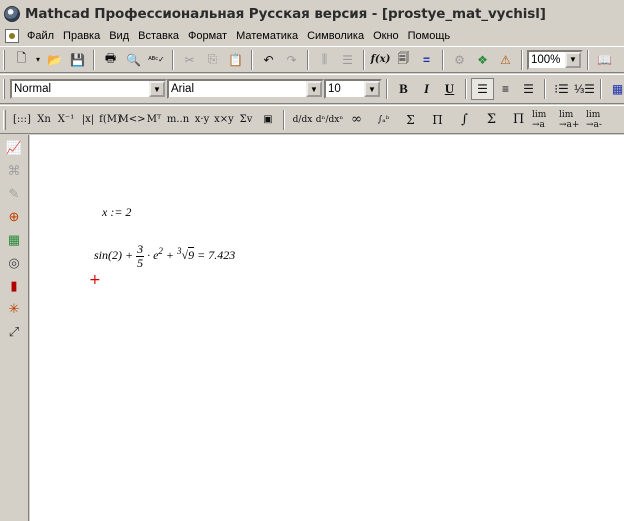 This screenshot has height=521, width=624. I want to click on align-vertical-icon: ☰, so click(347, 60).